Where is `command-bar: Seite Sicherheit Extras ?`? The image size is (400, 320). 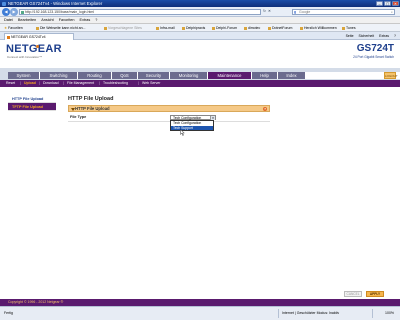
command-bar: Seite Sicherheit Extras ? is located at coordinates (371, 36).